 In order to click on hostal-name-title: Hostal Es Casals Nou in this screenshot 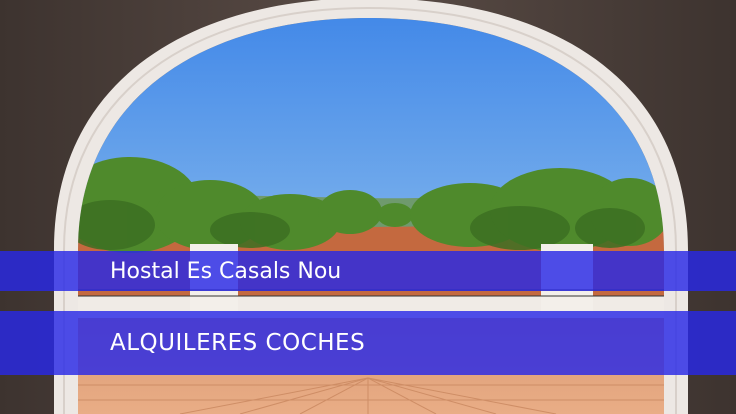, I will do `click(226, 271)`.